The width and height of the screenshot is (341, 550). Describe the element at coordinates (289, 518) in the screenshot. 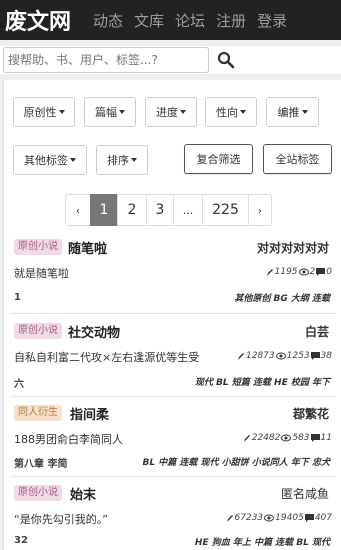

I see `view-count: 19405` at that location.